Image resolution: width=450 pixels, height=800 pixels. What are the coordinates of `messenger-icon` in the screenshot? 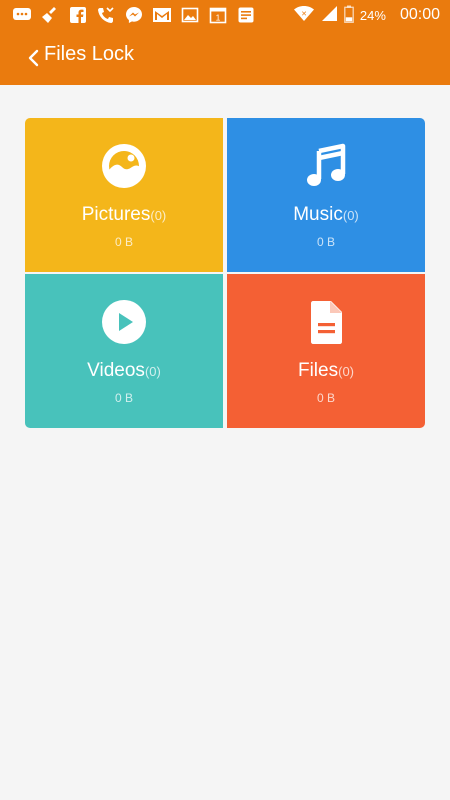 It's located at (134, 15).